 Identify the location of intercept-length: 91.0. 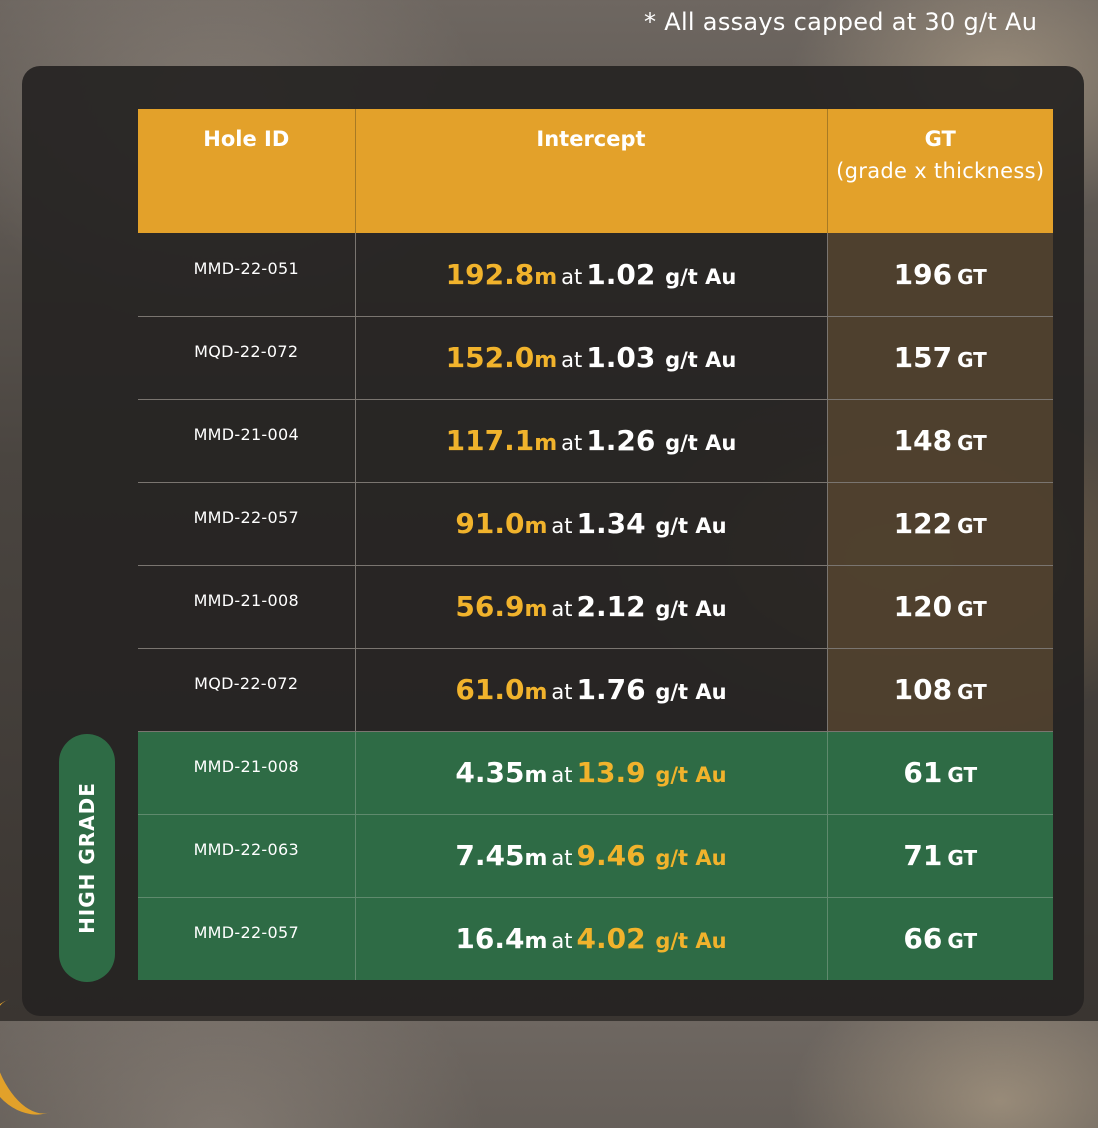
(490, 523).